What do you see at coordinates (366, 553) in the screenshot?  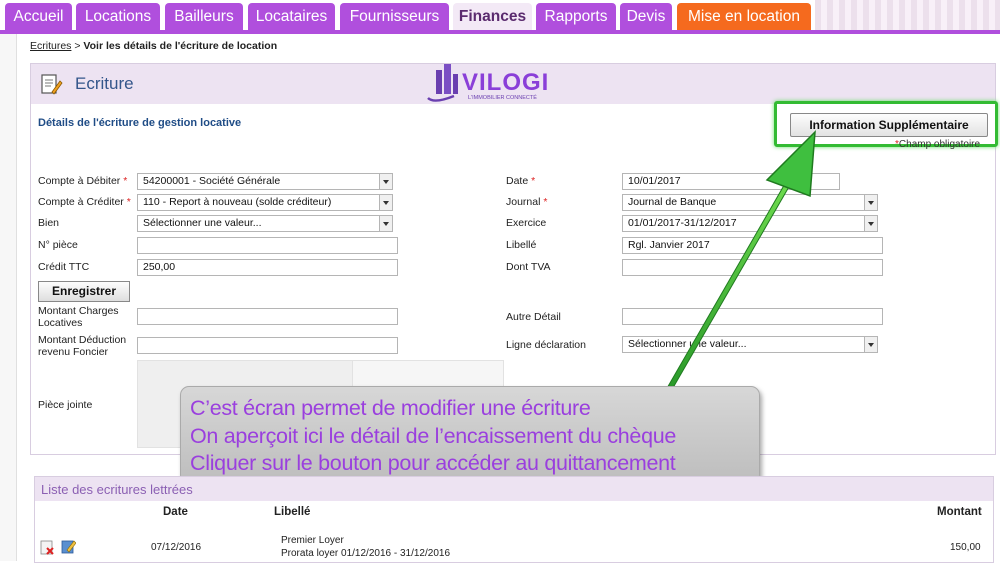 I see `row-libelle-line2: Prorata loyer 01/12/2016 - 31/12/2016` at bounding box center [366, 553].